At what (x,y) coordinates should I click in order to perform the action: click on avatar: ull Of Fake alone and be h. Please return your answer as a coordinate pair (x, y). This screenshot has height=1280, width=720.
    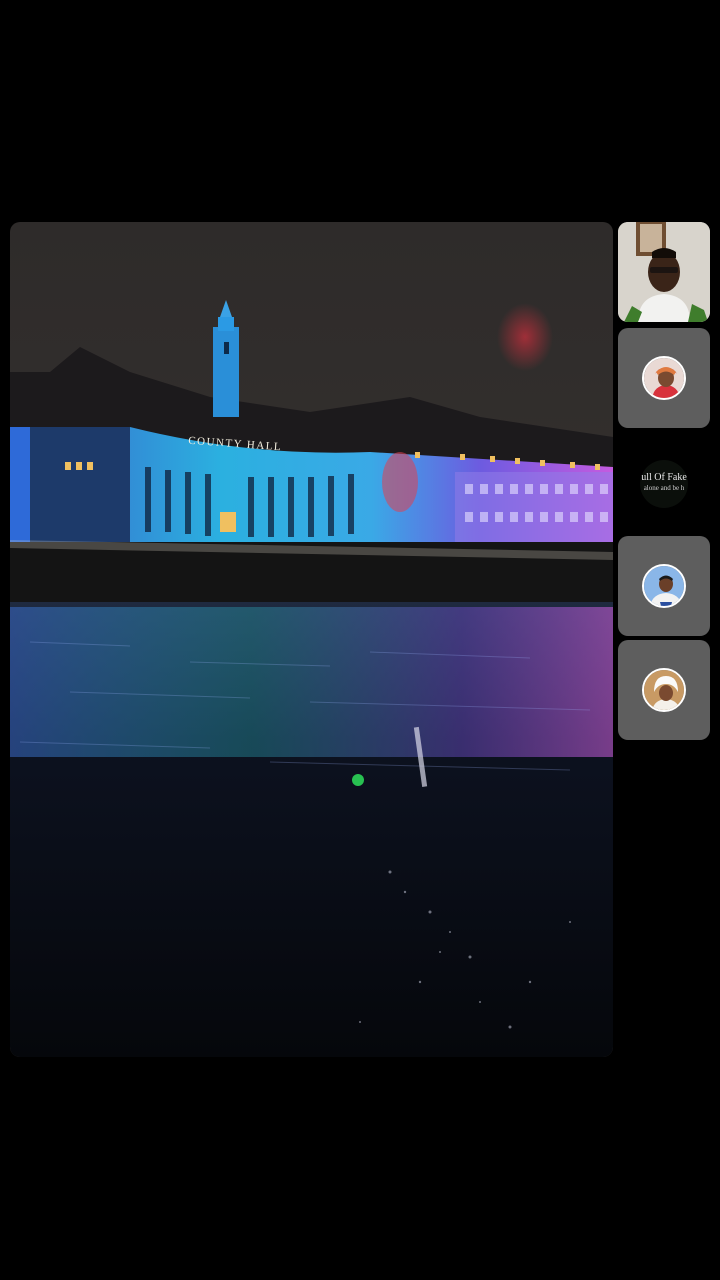
    Looking at the image, I should click on (664, 484).